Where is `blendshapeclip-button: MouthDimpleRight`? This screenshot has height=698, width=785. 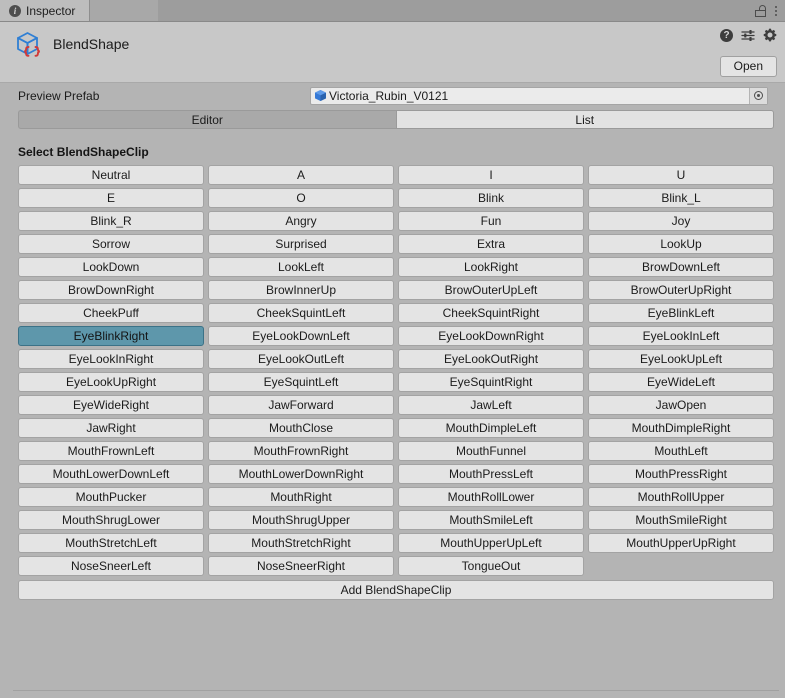 blendshapeclip-button: MouthDimpleRight is located at coordinates (681, 428).